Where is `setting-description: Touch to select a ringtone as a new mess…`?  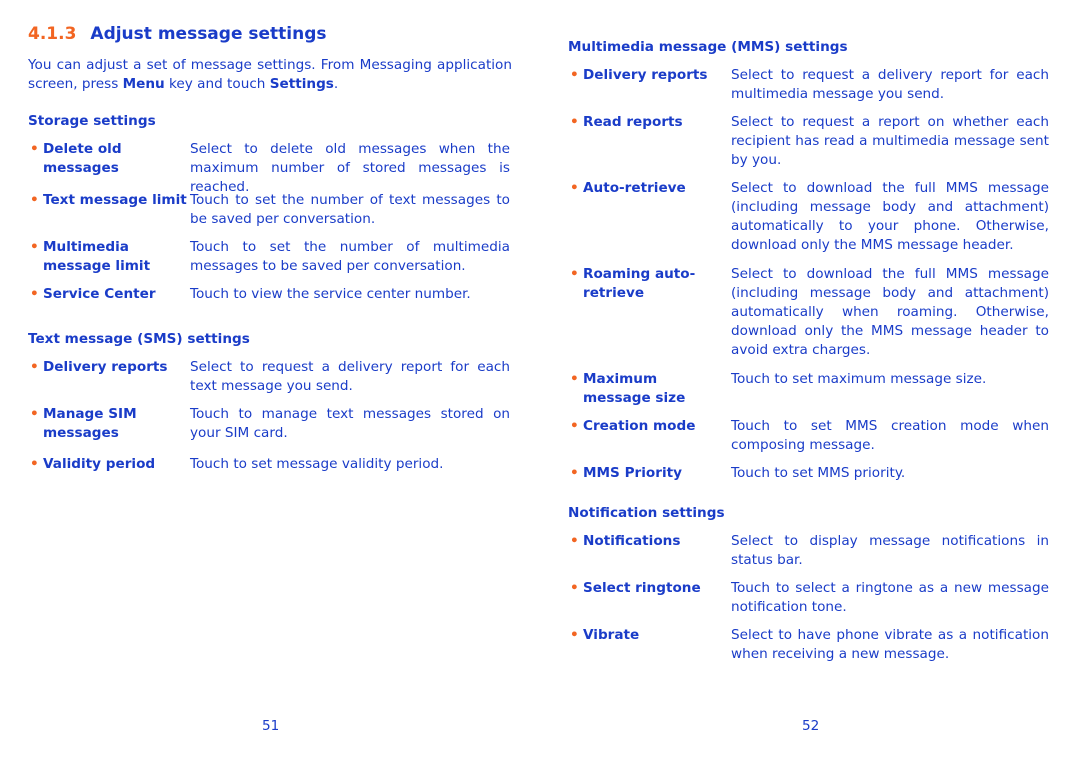
setting-description: Touch to select a ringtone as a new mess… is located at coordinates (890, 597).